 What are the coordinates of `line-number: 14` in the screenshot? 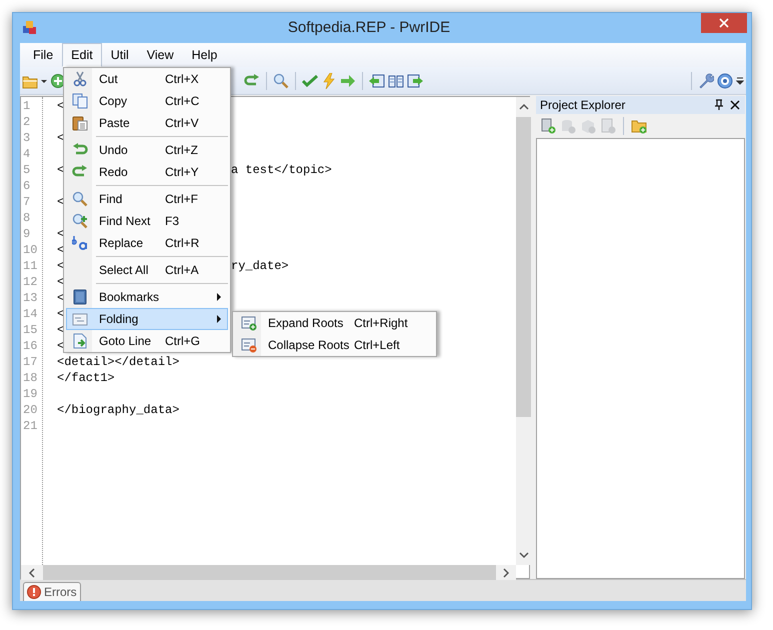 It's located at (30, 314).